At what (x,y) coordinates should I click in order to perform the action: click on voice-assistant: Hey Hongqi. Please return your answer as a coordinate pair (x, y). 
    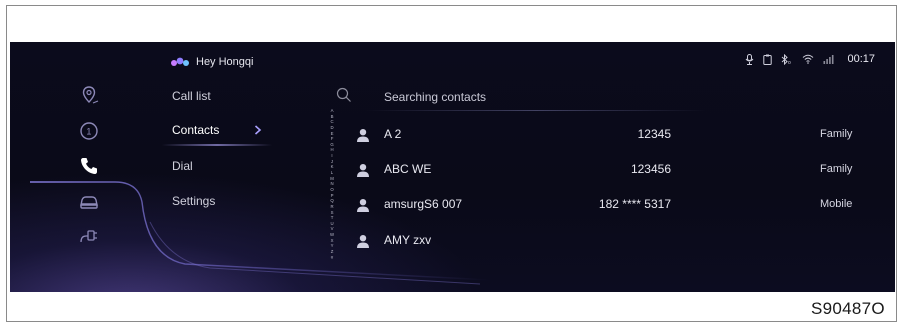
    Looking at the image, I should click on (211, 62).